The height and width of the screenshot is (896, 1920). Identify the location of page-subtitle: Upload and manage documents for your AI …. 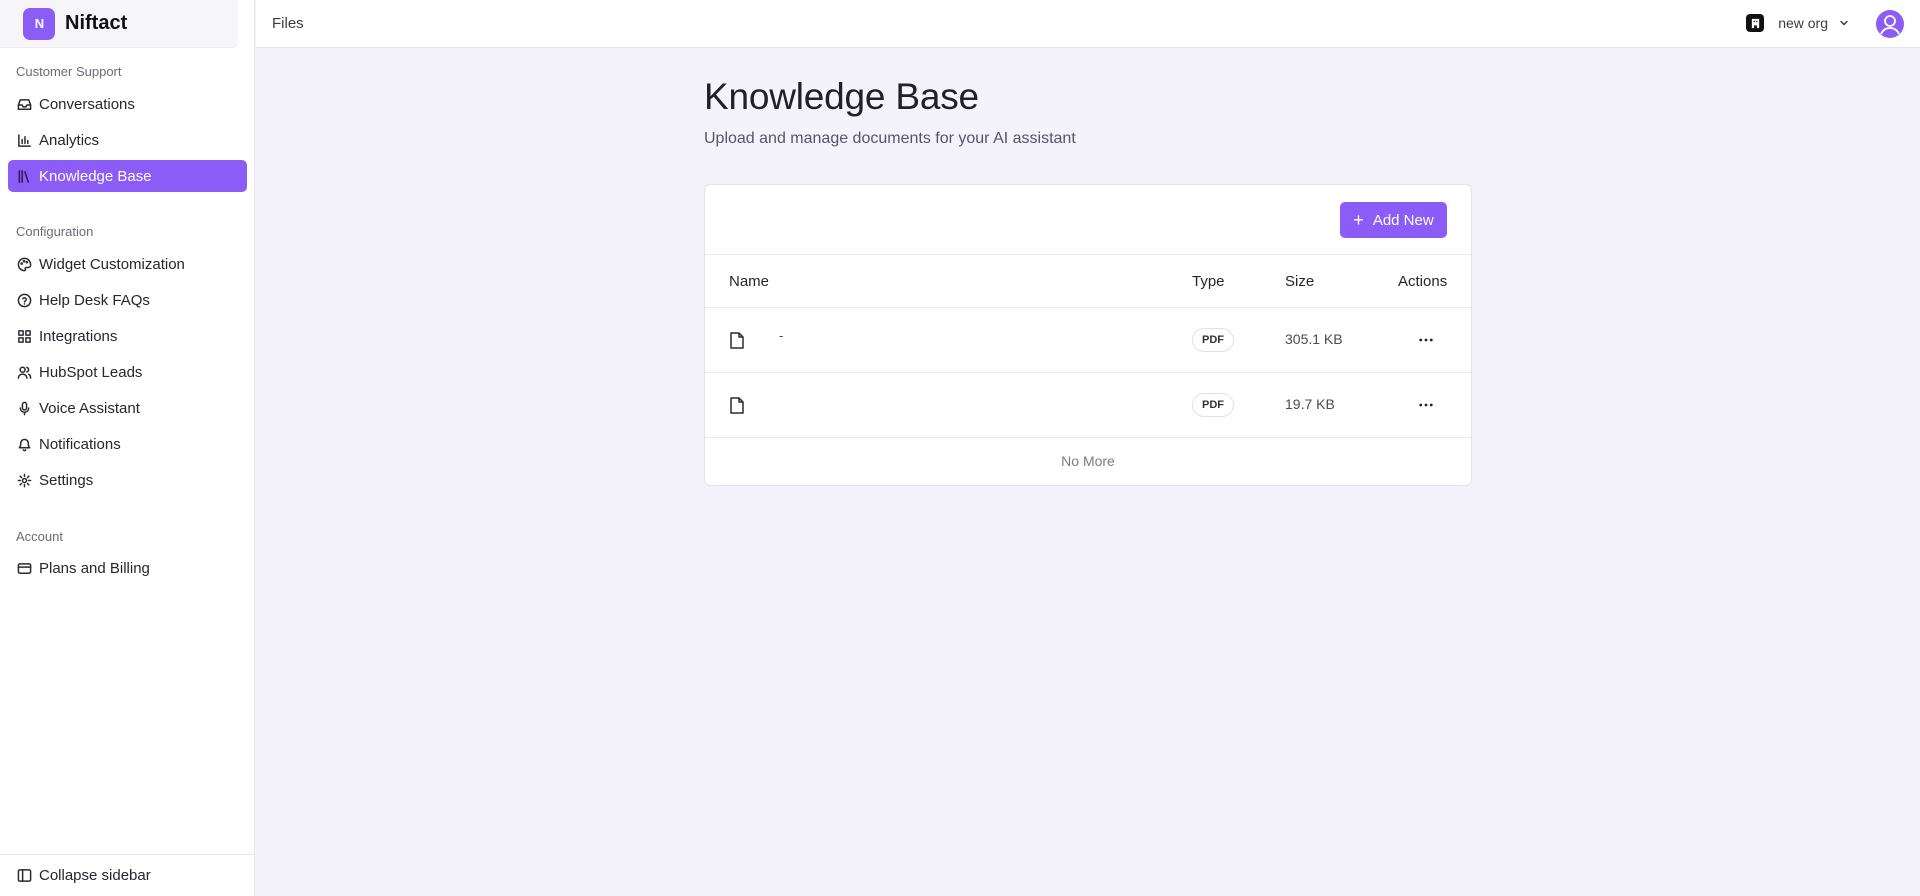
(890, 138).